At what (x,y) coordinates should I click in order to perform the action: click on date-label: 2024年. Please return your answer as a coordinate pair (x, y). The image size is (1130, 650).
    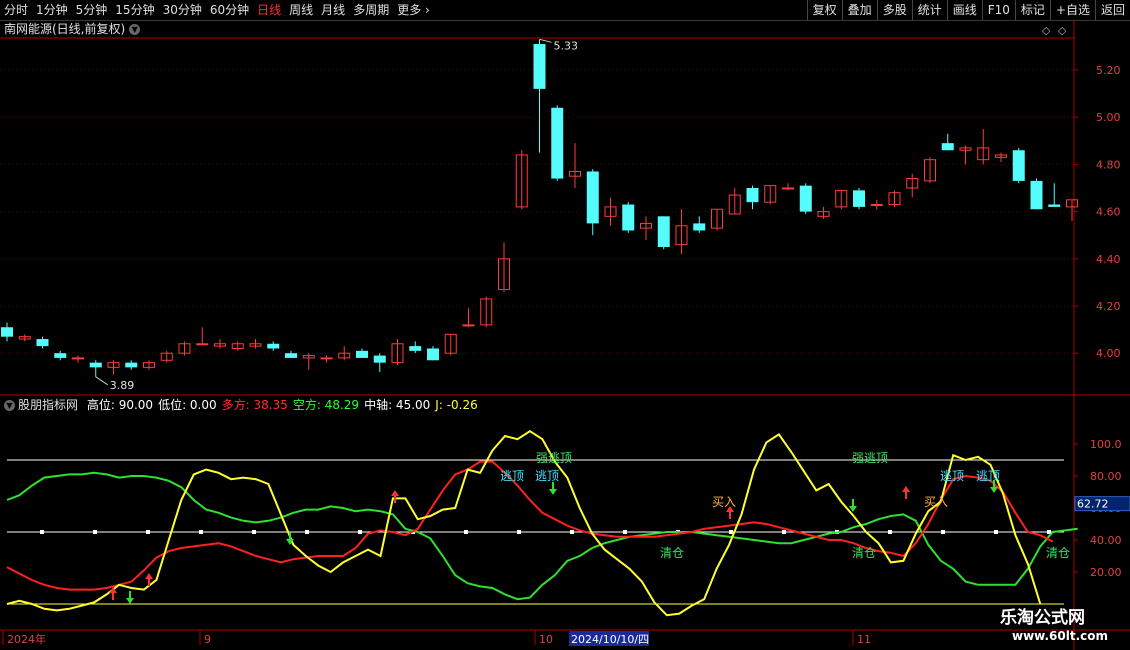
    Looking at the image, I should click on (26, 639).